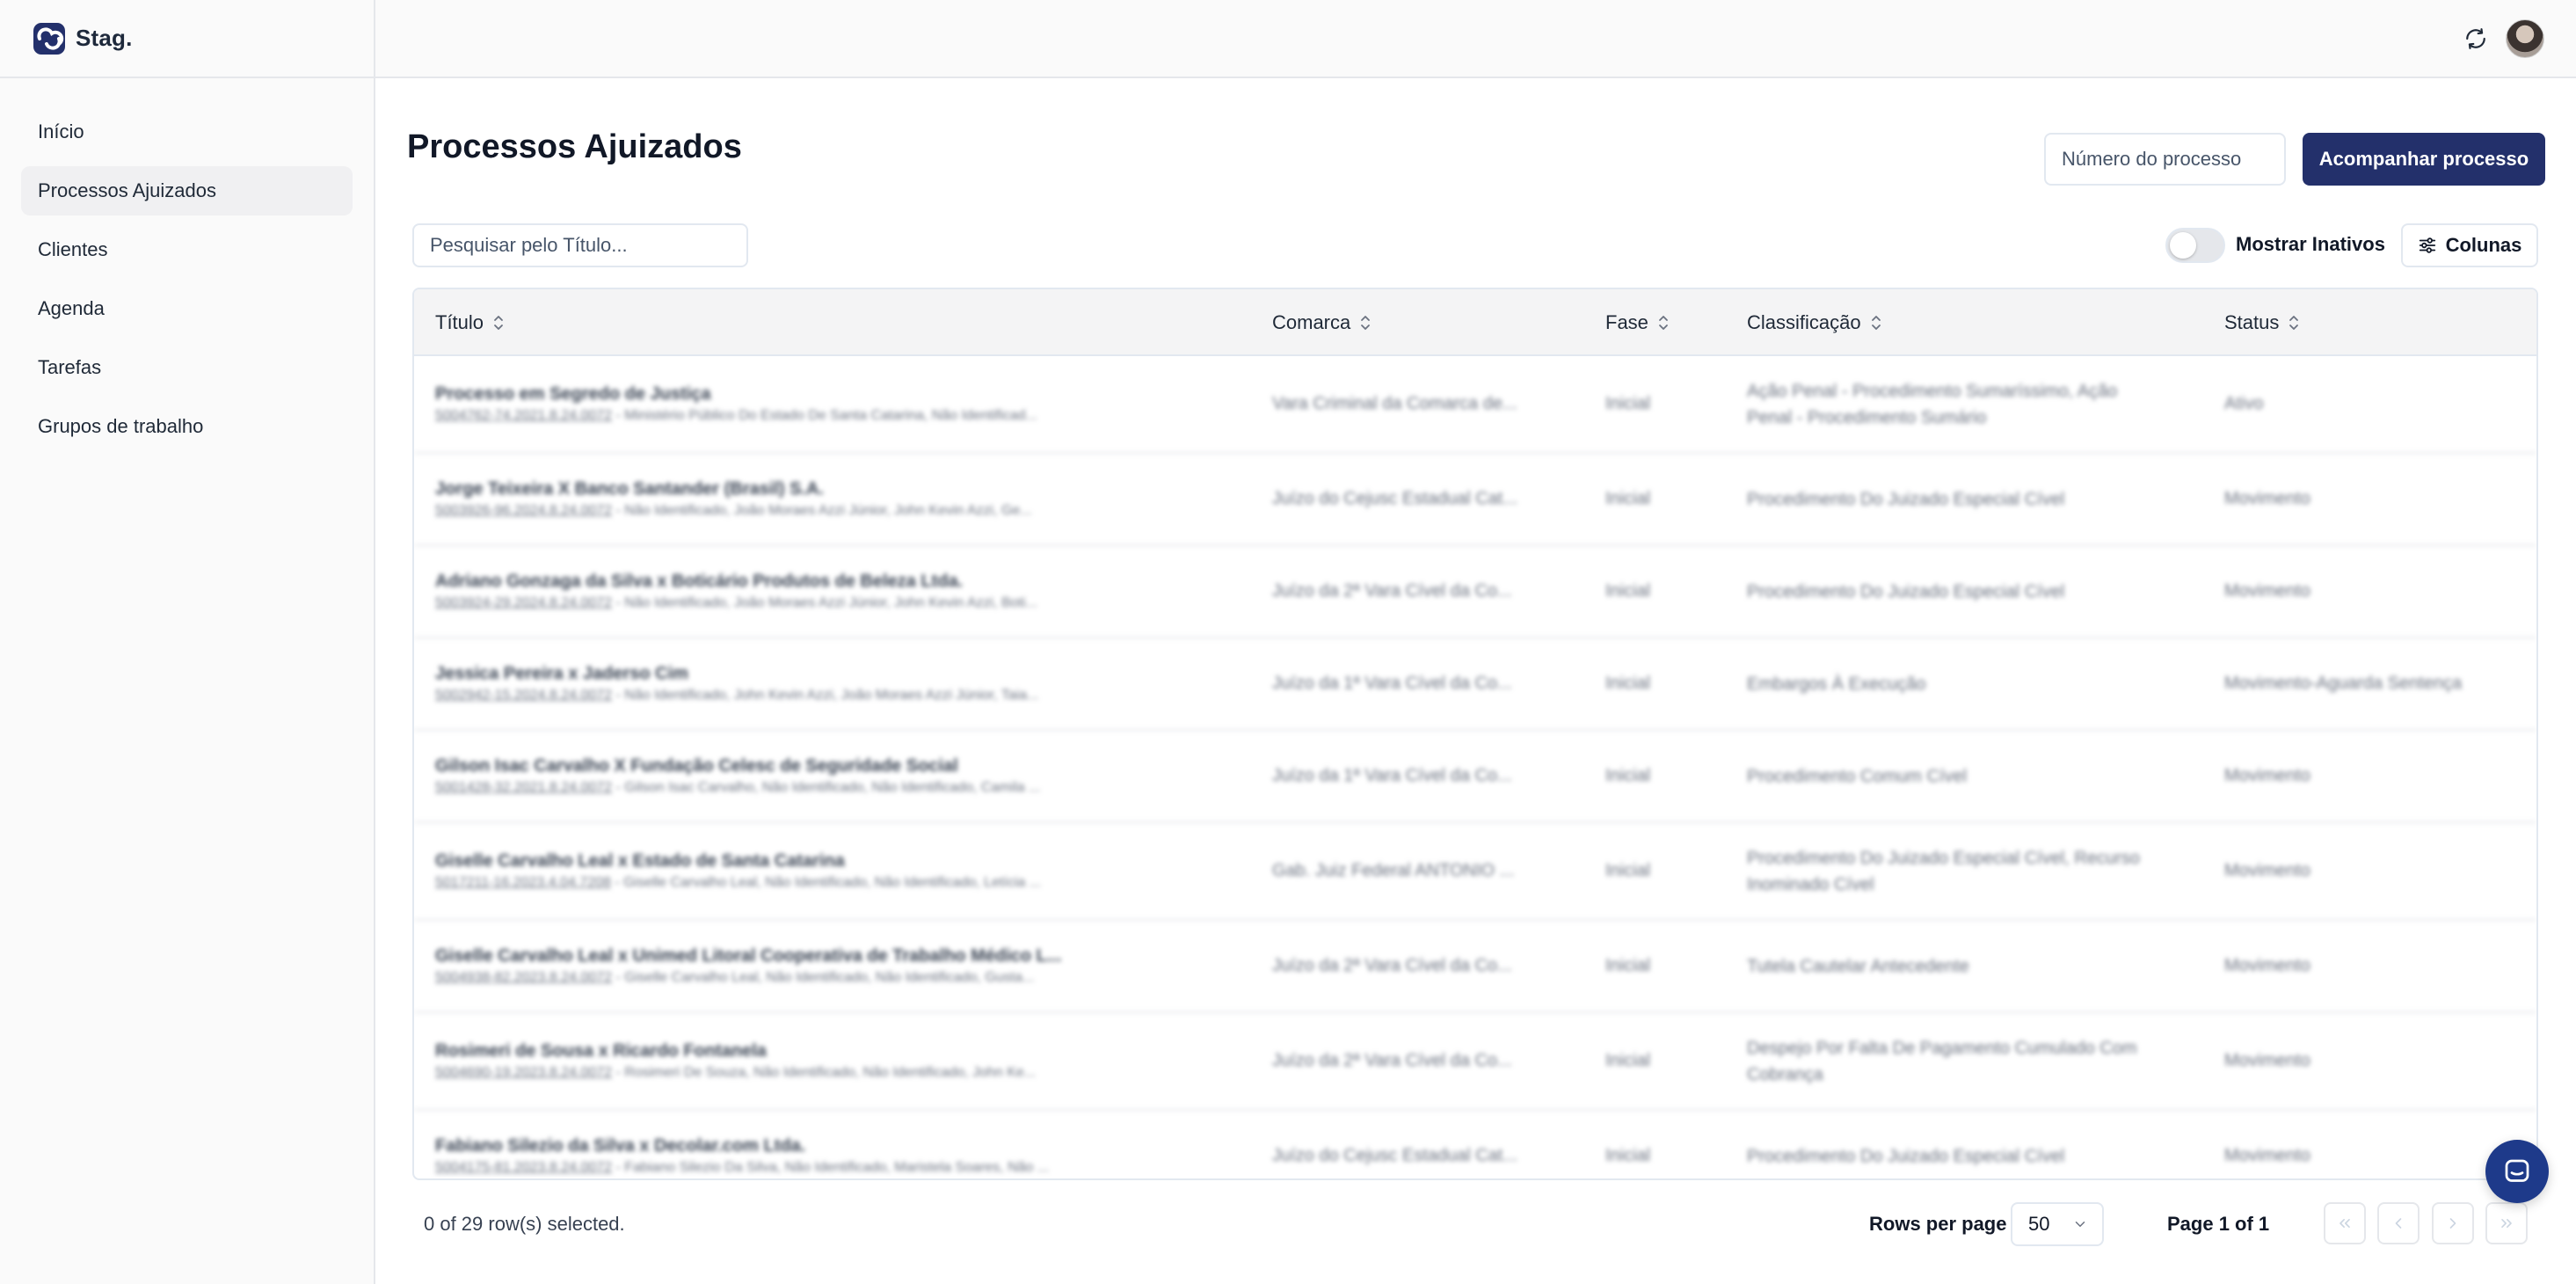  I want to click on sidebar-item-inicio: Início, so click(187, 132).